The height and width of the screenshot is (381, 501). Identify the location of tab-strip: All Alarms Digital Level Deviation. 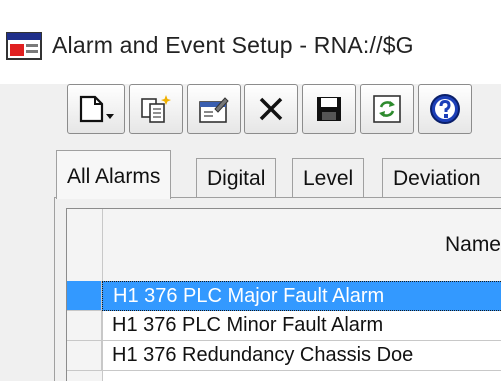
(250, 174).